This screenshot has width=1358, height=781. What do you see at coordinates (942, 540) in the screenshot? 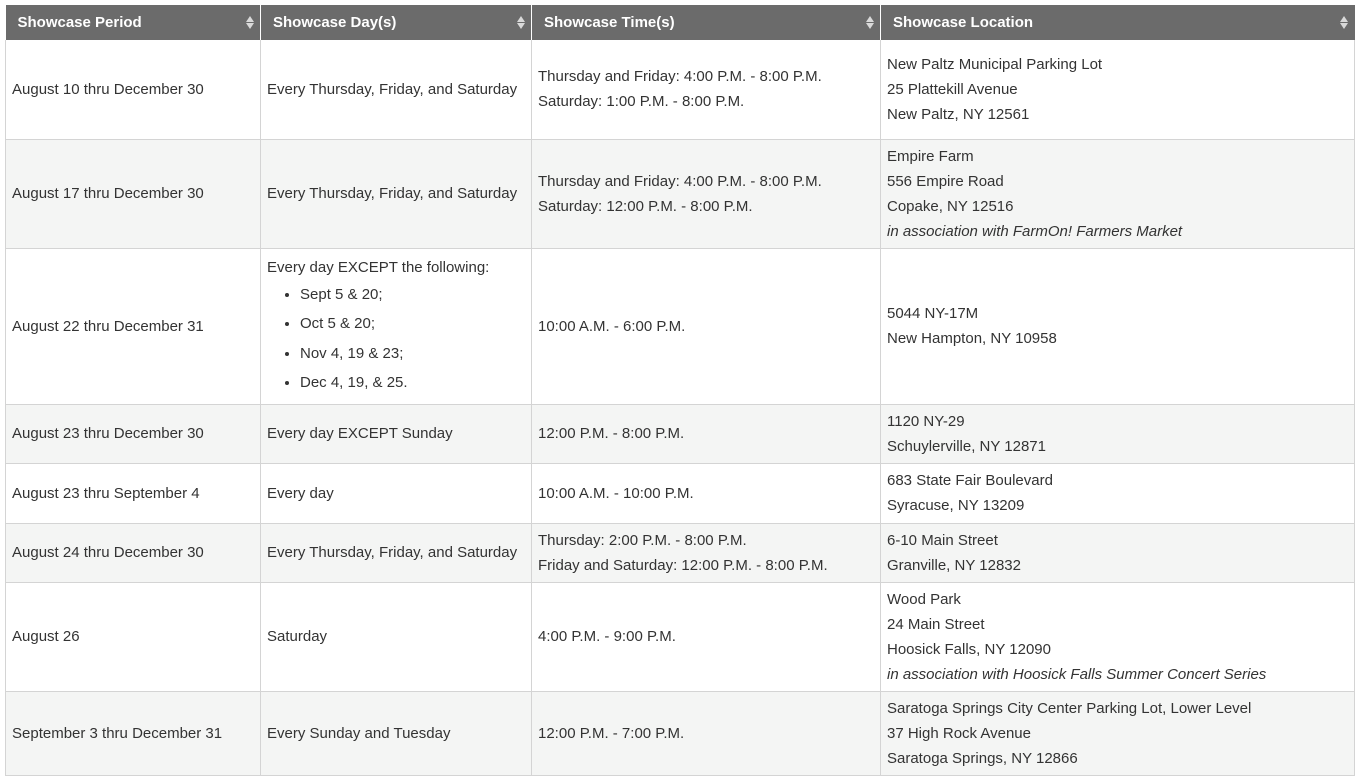
I see `location-line: 6-10 Main Street` at bounding box center [942, 540].